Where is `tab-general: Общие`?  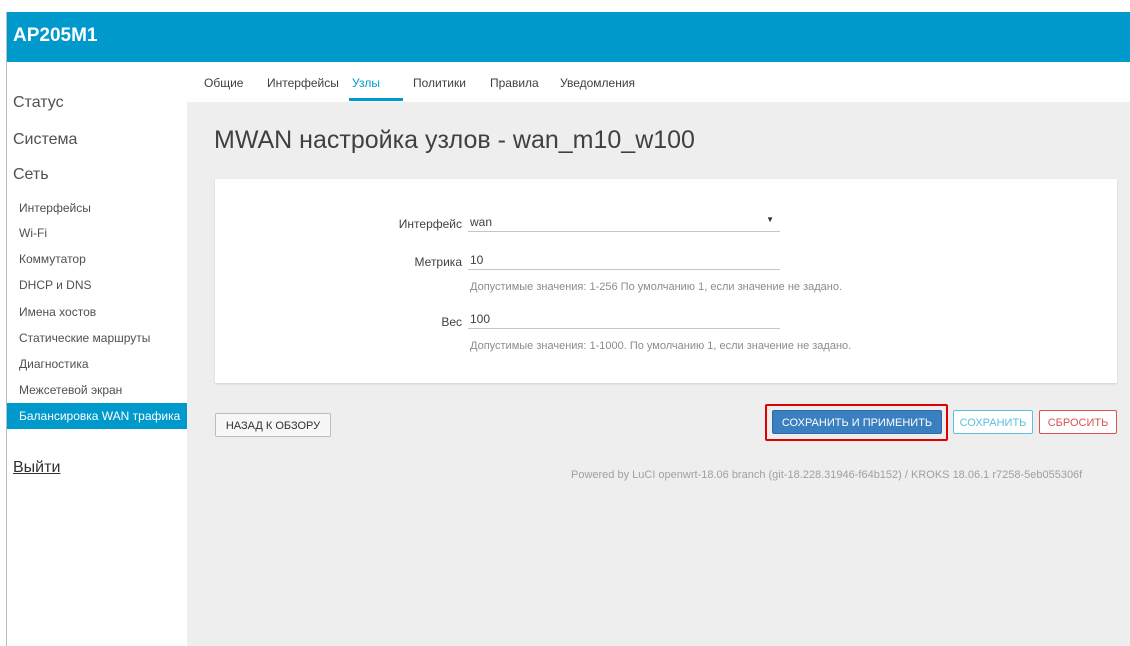
tab-general: Общие is located at coordinates (223, 83).